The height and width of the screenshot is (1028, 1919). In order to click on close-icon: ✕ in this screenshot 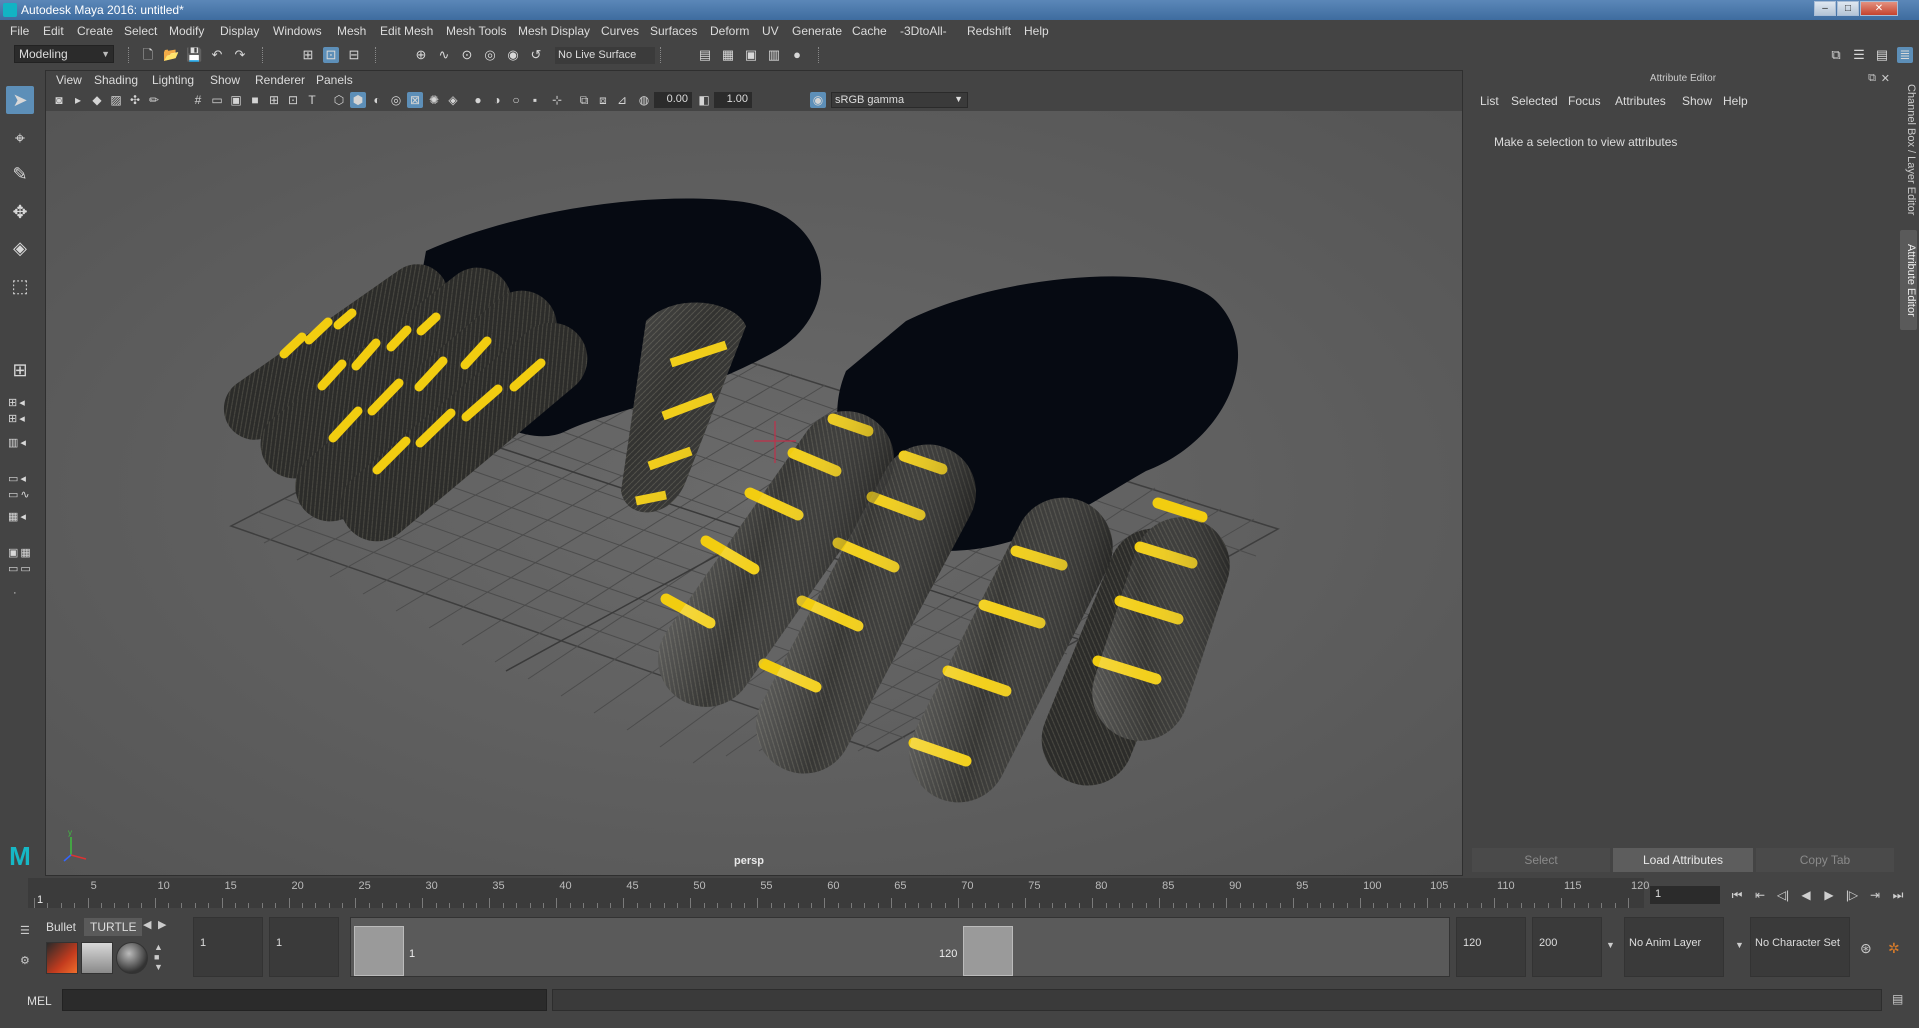, I will do `click(1885, 78)`.